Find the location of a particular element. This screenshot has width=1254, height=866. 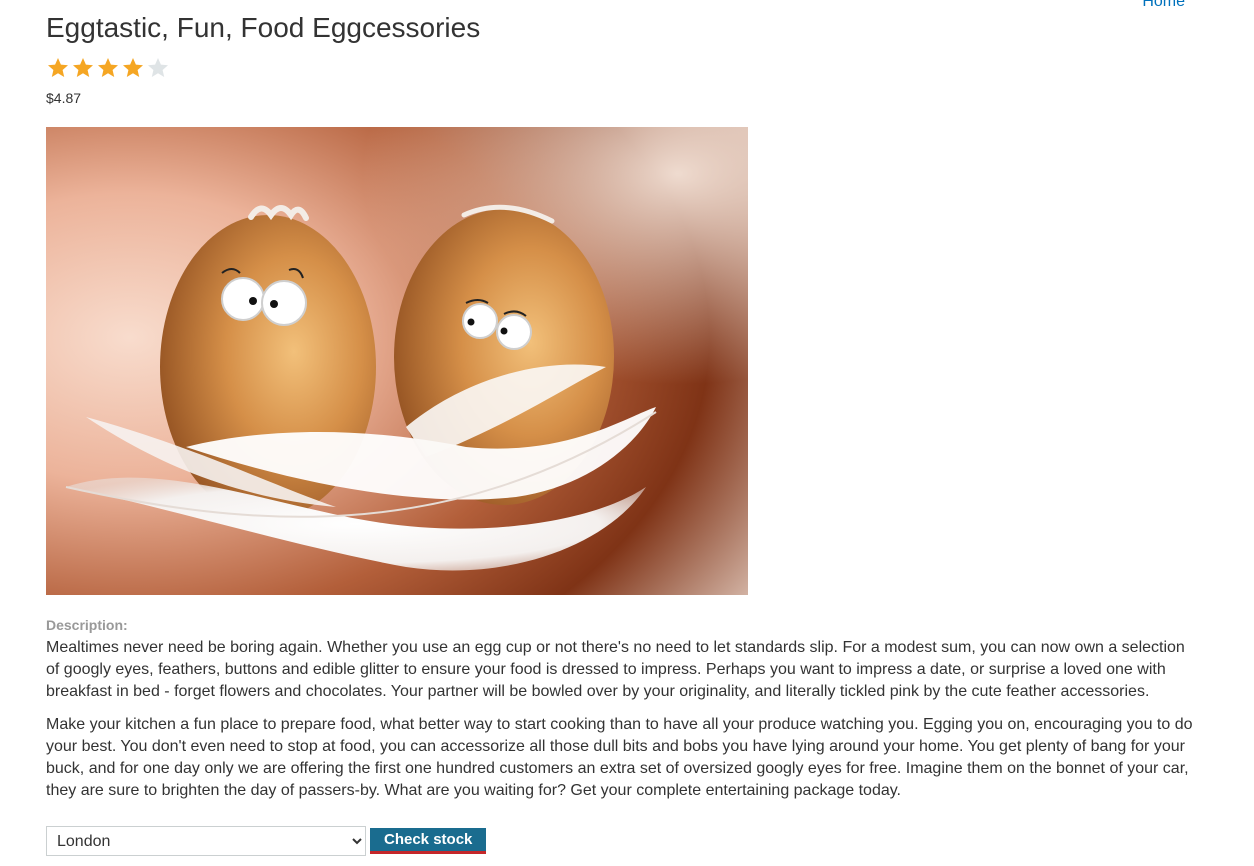

description-label: Description: is located at coordinates (87, 625).